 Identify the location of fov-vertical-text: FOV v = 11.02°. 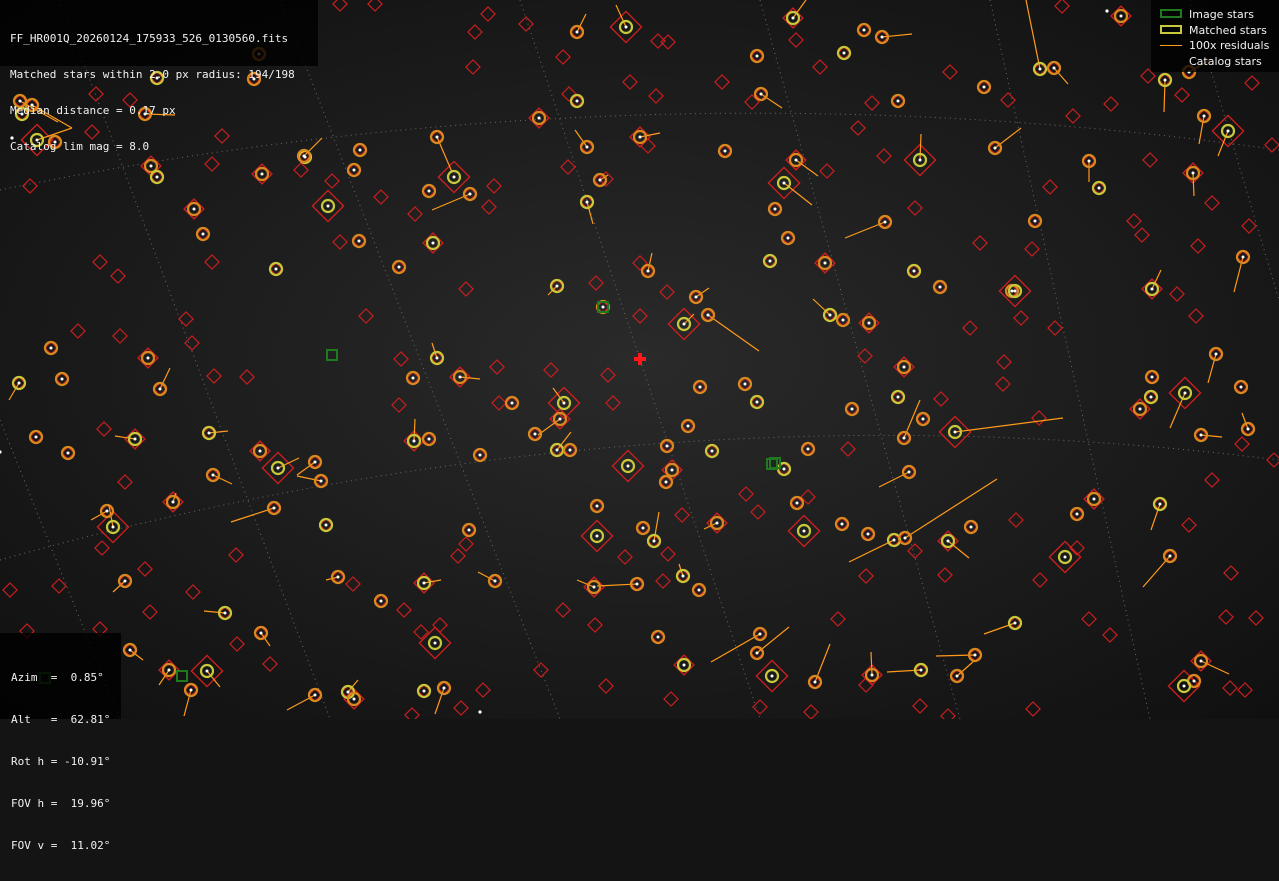
(61, 845).